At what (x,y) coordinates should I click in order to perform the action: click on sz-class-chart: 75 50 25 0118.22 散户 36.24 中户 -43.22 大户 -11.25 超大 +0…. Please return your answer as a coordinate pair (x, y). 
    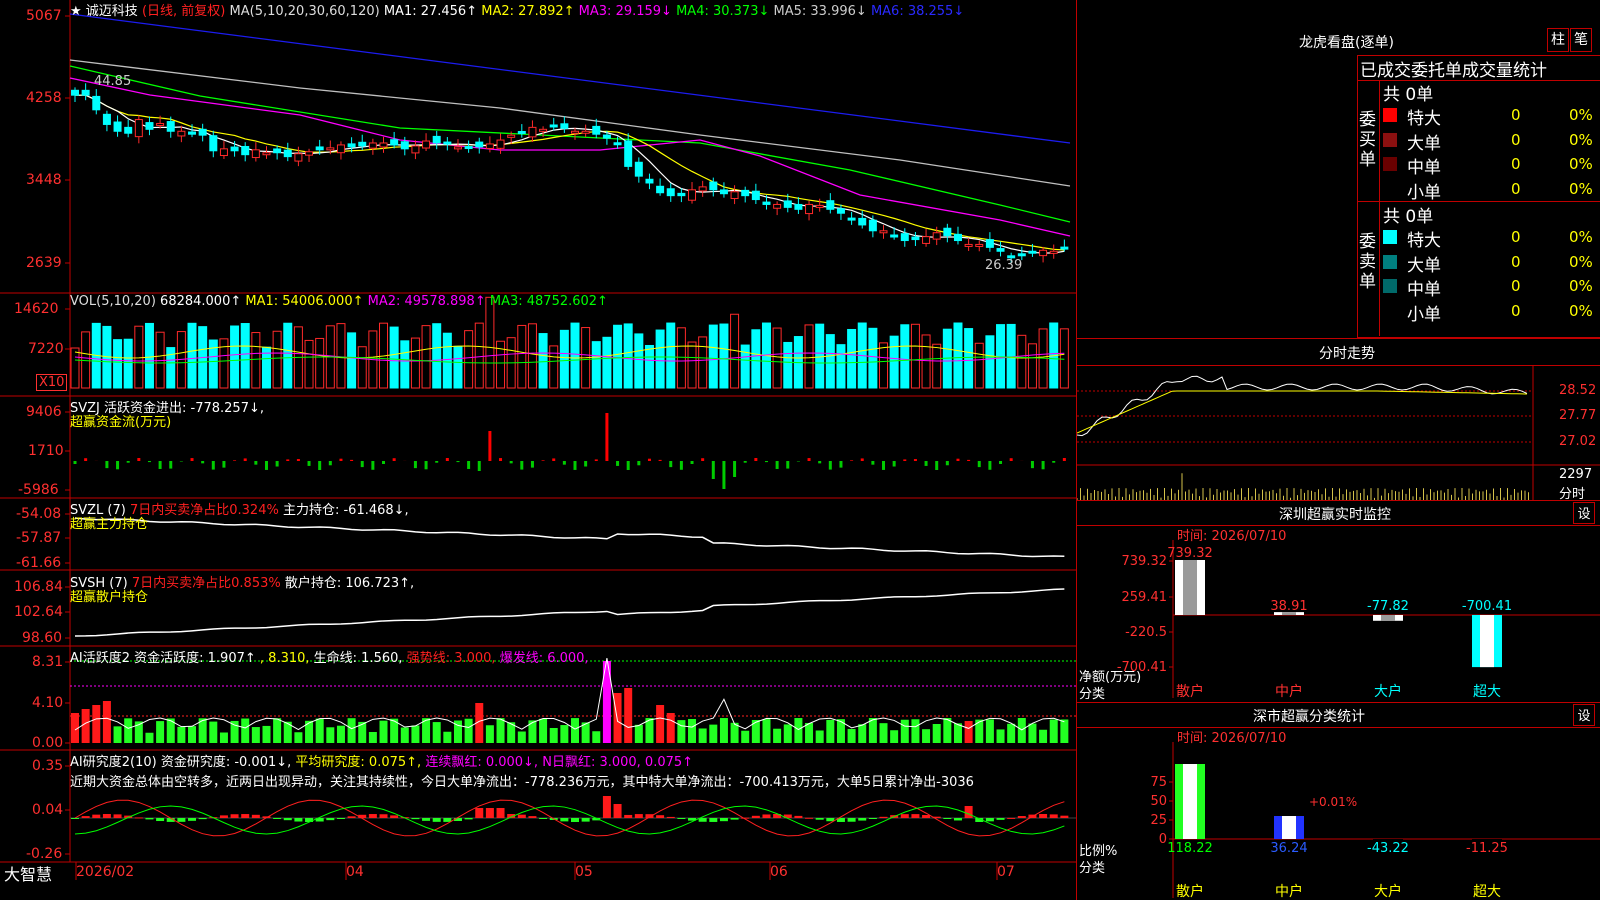
    Looking at the image, I should click on (1375, 821).